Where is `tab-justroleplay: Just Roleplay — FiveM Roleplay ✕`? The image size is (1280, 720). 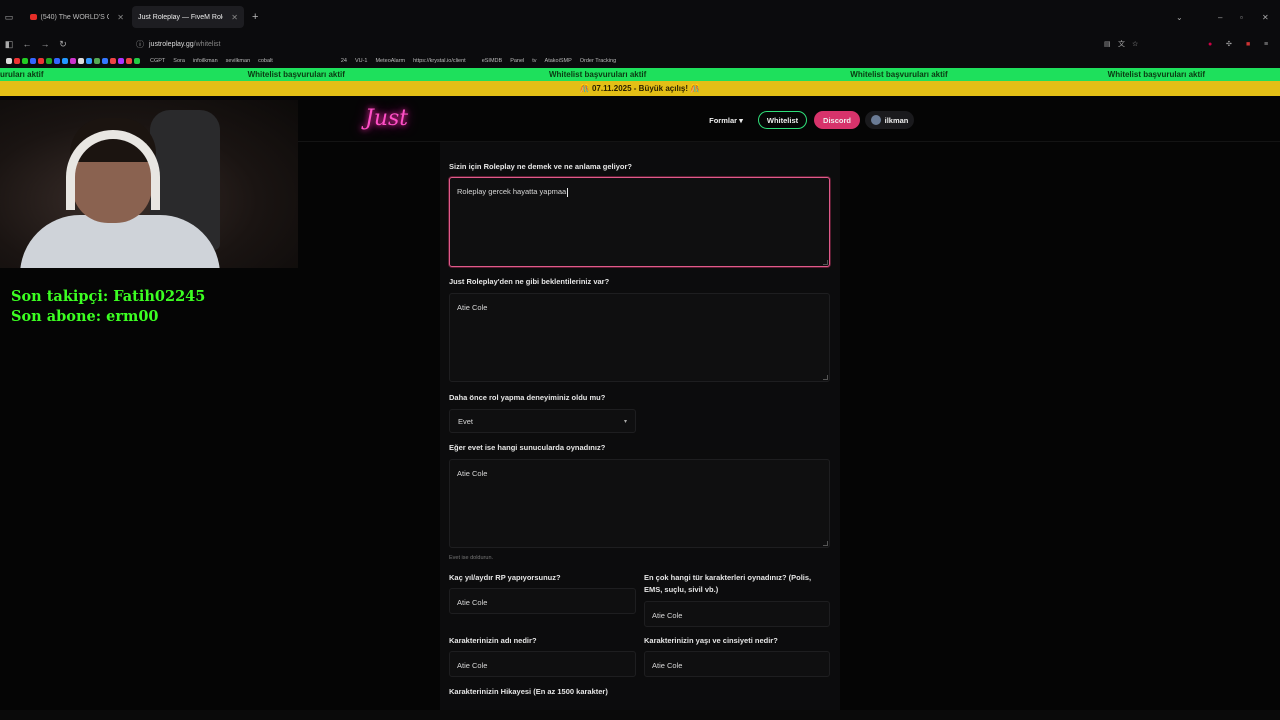 tab-justroleplay: Just Roleplay — FiveM Roleplay ✕ is located at coordinates (188, 17).